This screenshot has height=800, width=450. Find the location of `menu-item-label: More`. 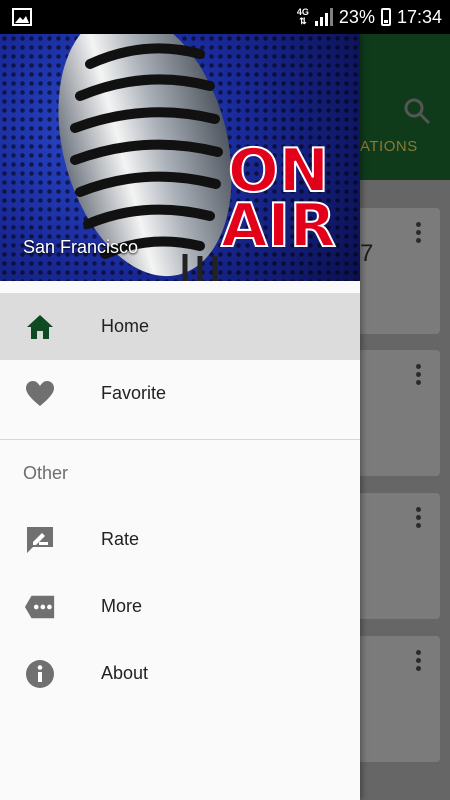

menu-item-label: More is located at coordinates (122, 606).